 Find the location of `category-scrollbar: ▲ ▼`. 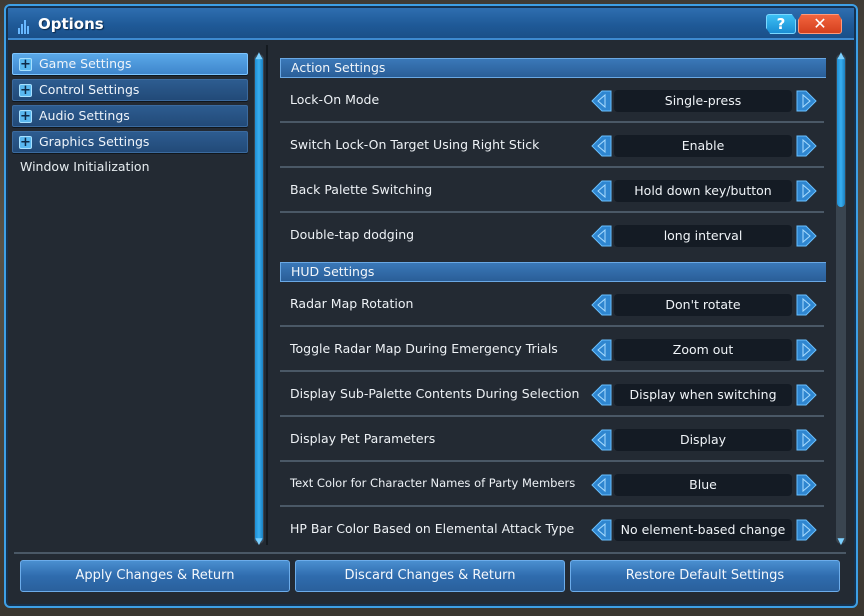

category-scrollbar: ▲ ▼ is located at coordinates (259, 299).